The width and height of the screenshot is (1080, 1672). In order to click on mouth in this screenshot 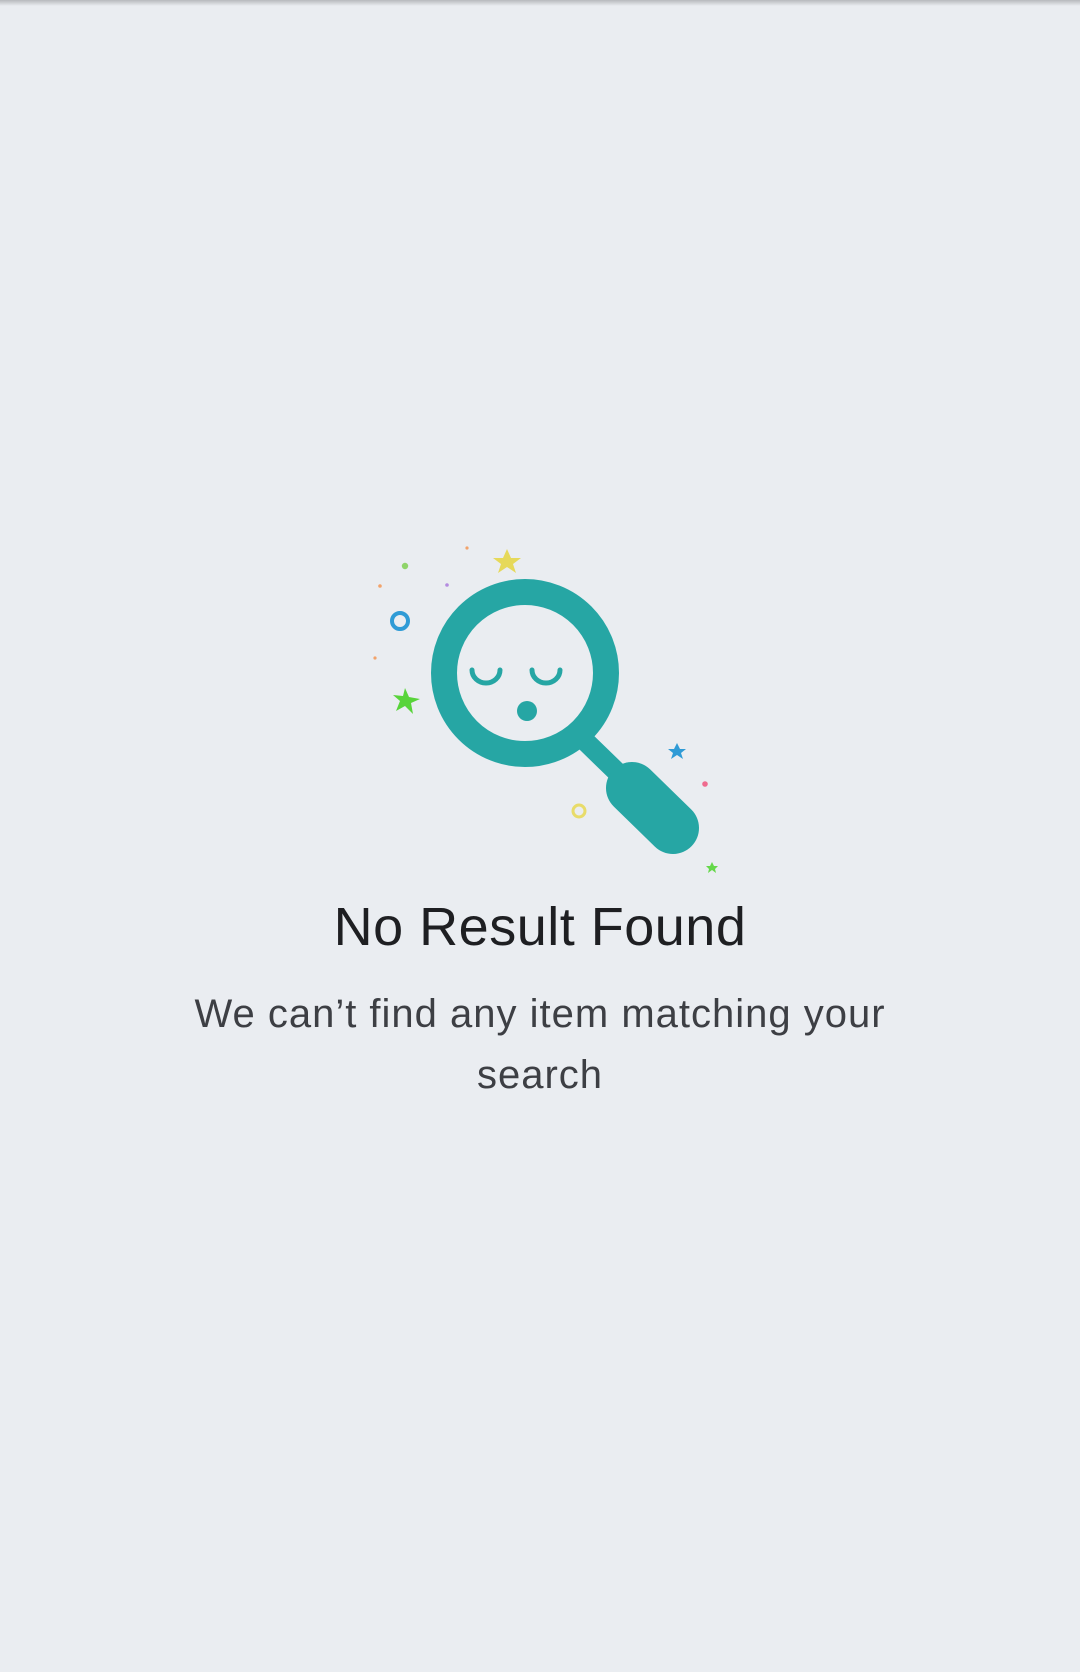, I will do `click(527, 711)`.